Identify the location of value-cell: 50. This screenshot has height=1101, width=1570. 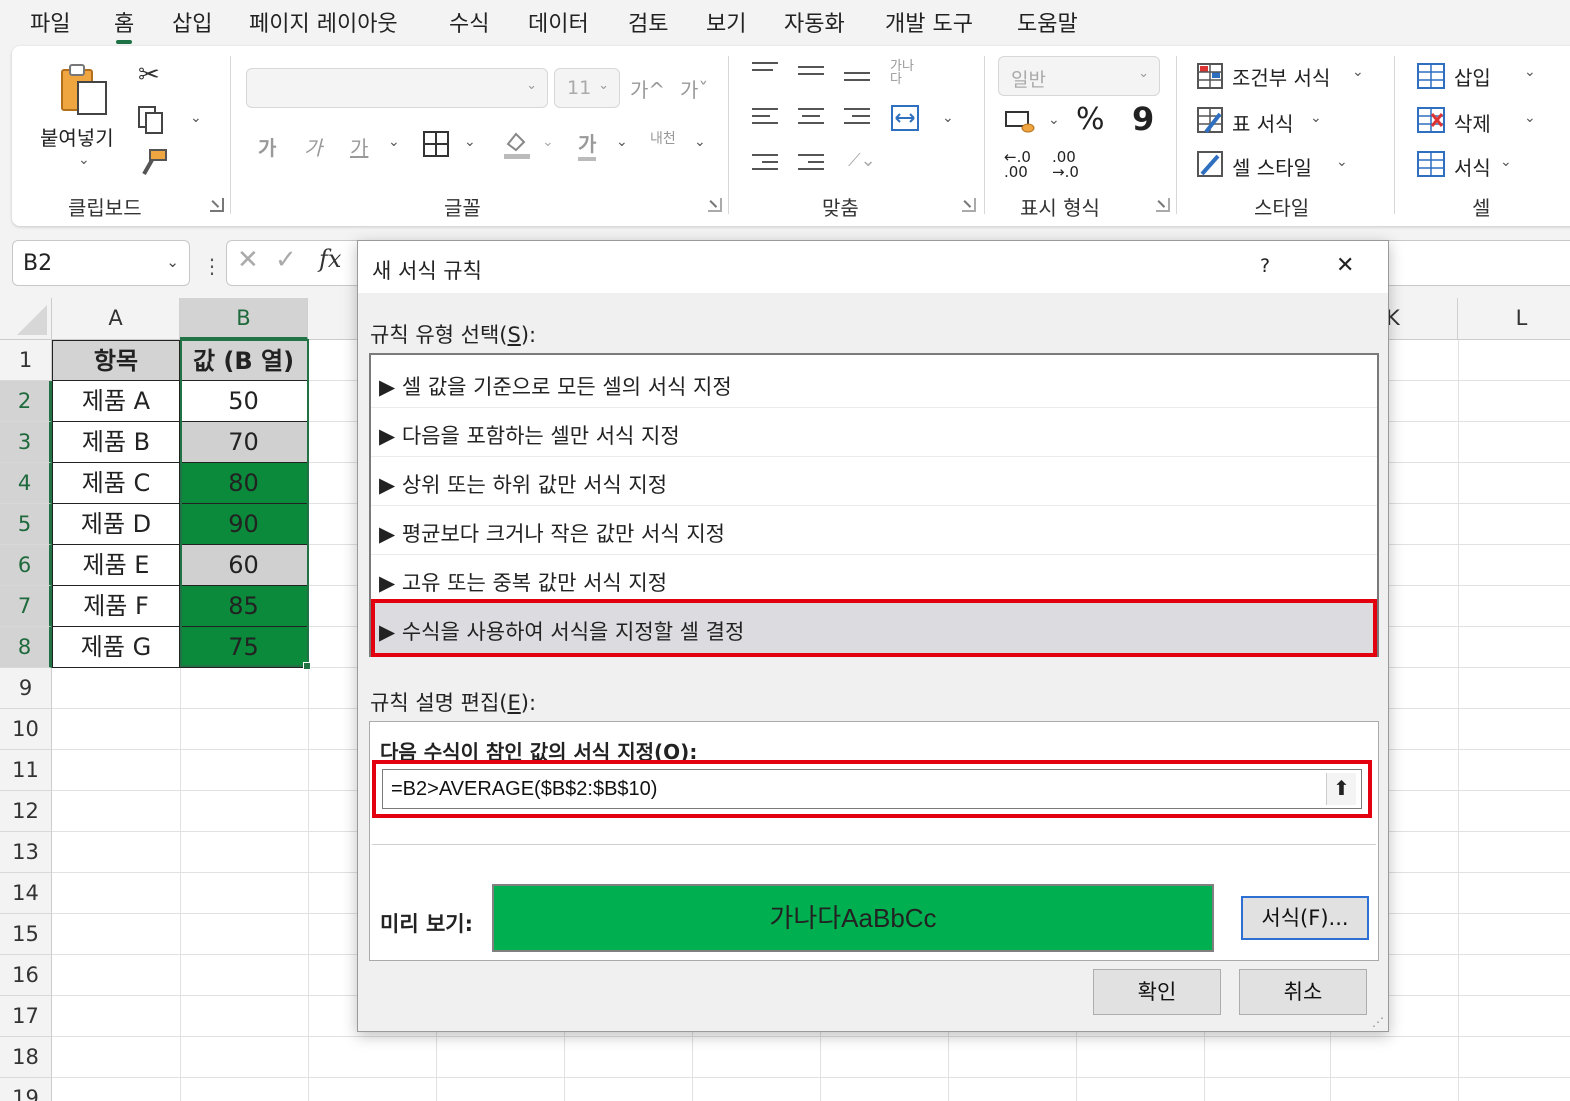
(244, 401).